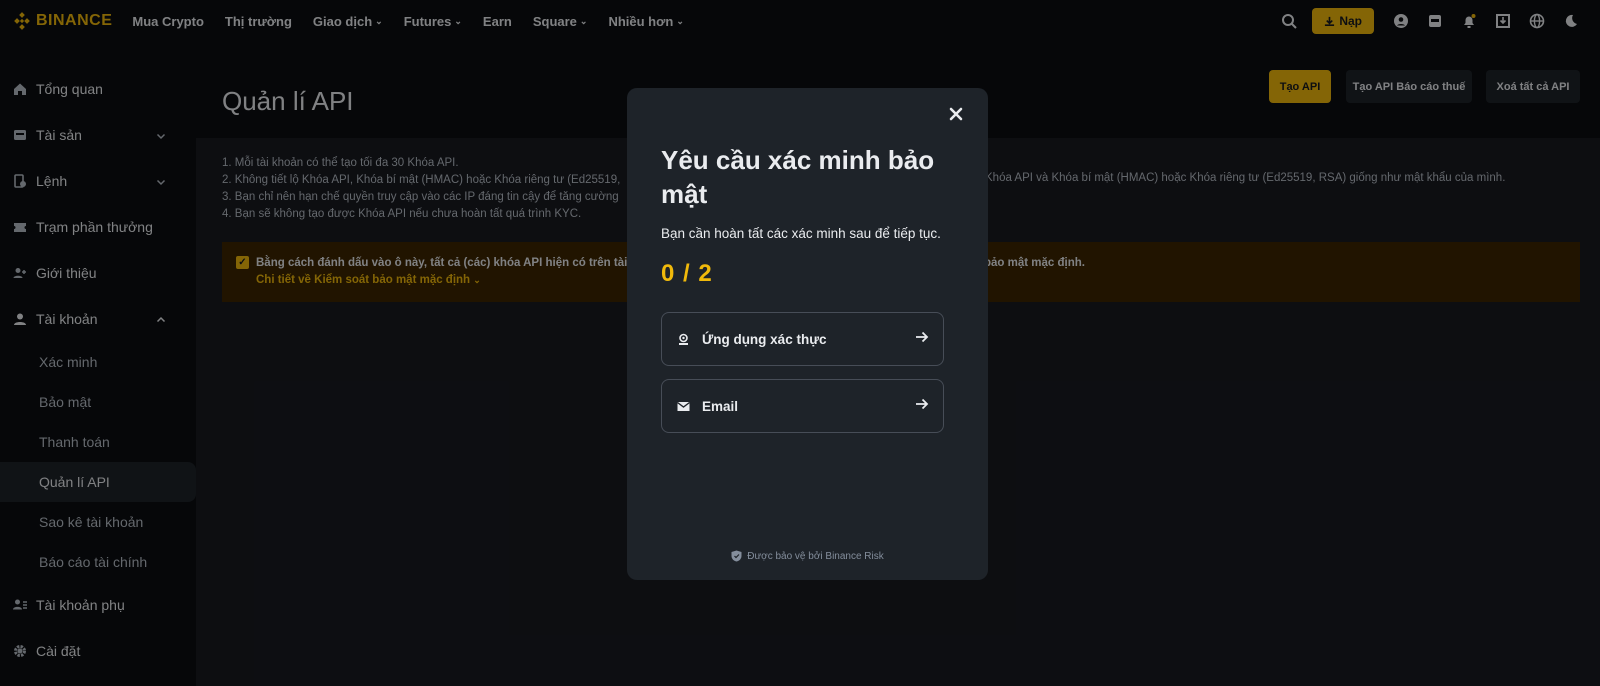 This screenshot has height=686, width=1600. I want to click on close-icon, so click(956, 114).